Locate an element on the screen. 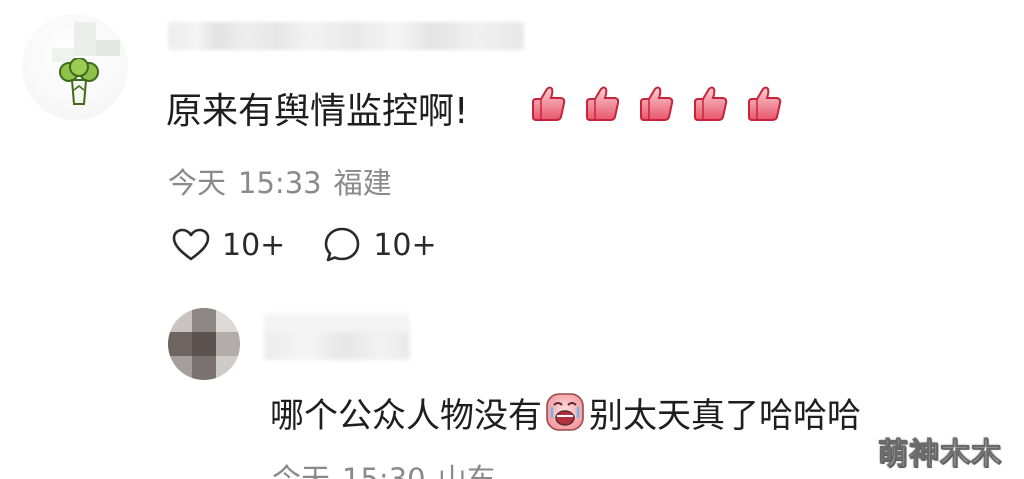 The width and height of the screenshot is (1024, 479). comment-meta: 今天 15:33 福建 is located at coordinates (280, 181).